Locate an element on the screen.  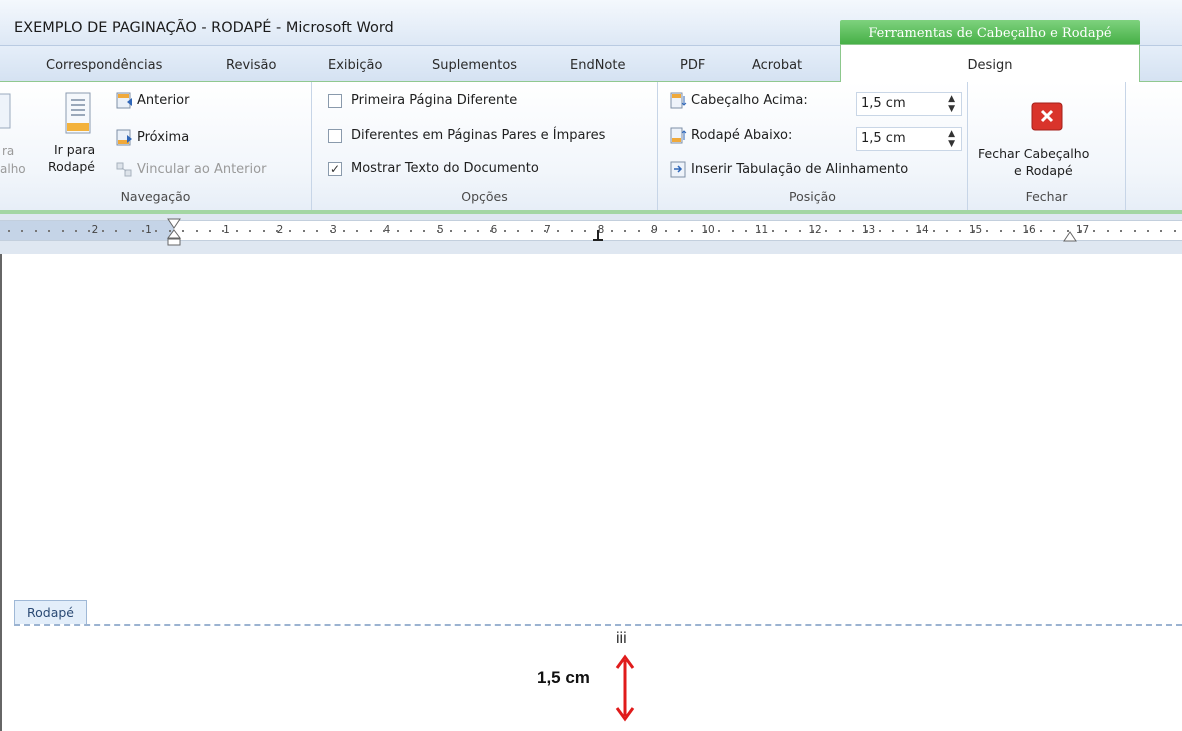
next-label: Próxima is located at coordinates (163, 137).